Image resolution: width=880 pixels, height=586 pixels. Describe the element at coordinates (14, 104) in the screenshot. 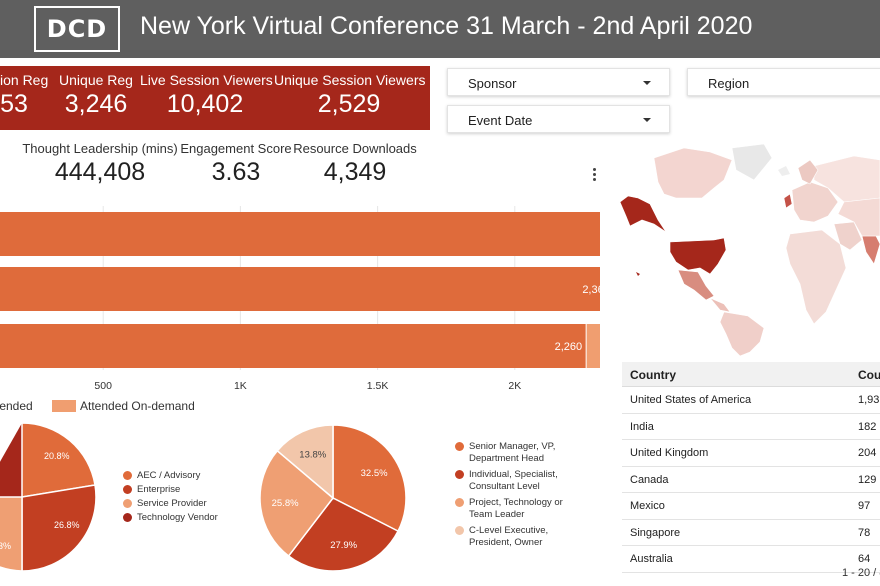

I see `kpi-value: 53` at that location.